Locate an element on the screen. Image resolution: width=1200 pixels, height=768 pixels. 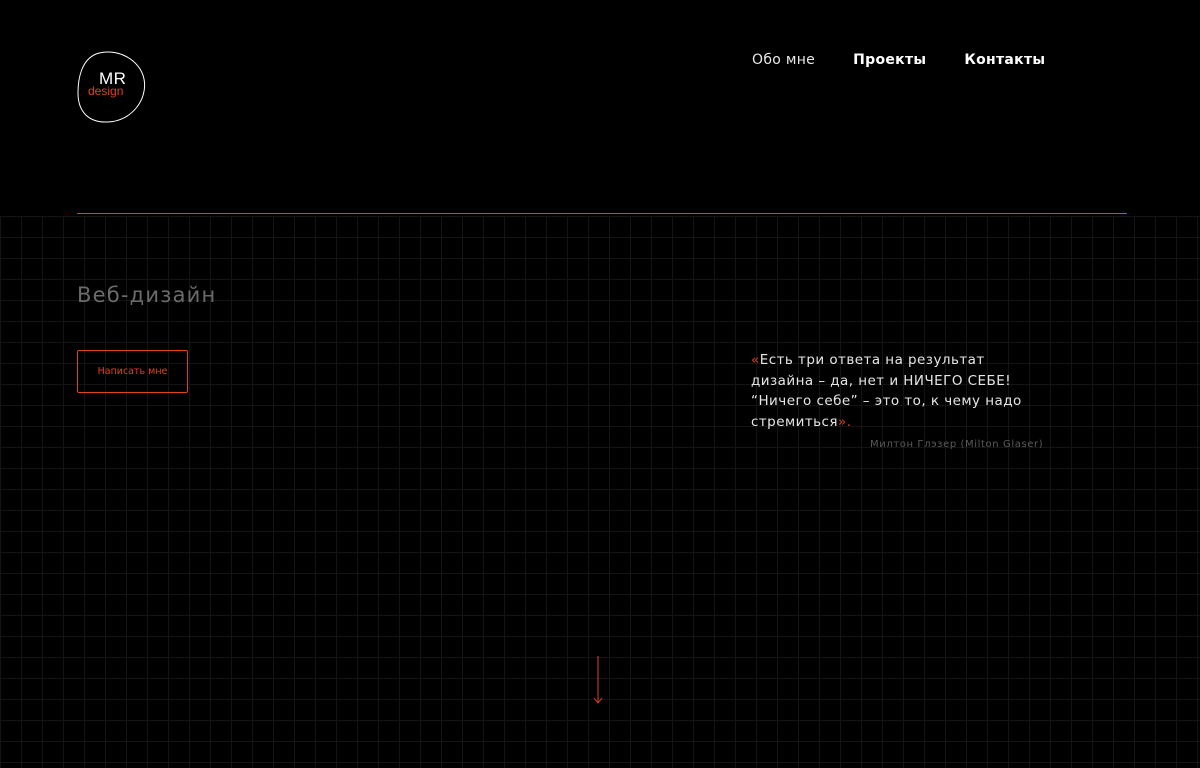
header-divider is located at coordinates (602, 213).